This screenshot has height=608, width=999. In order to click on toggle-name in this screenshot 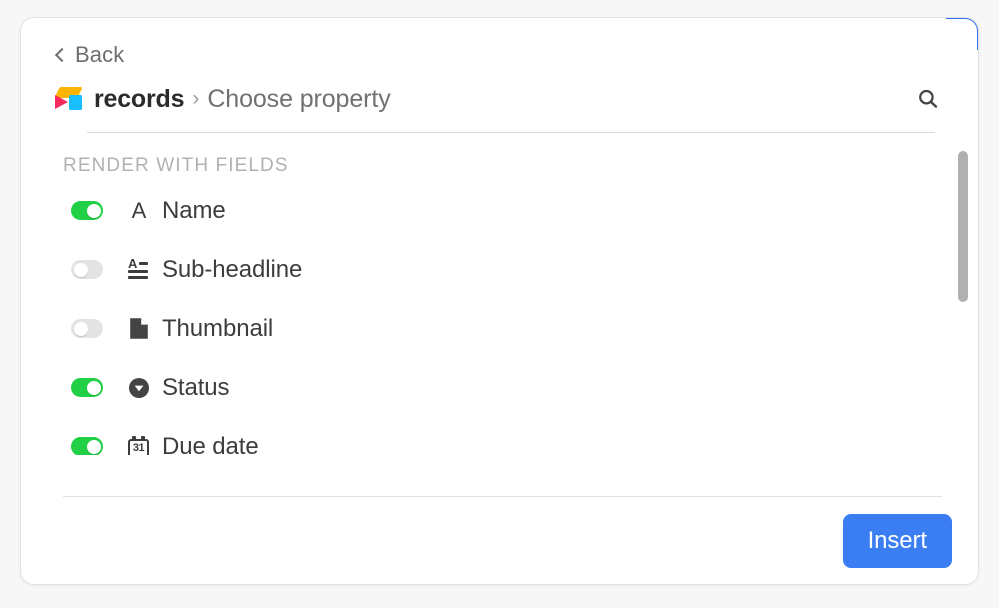, I will do `click(87, 210)`.